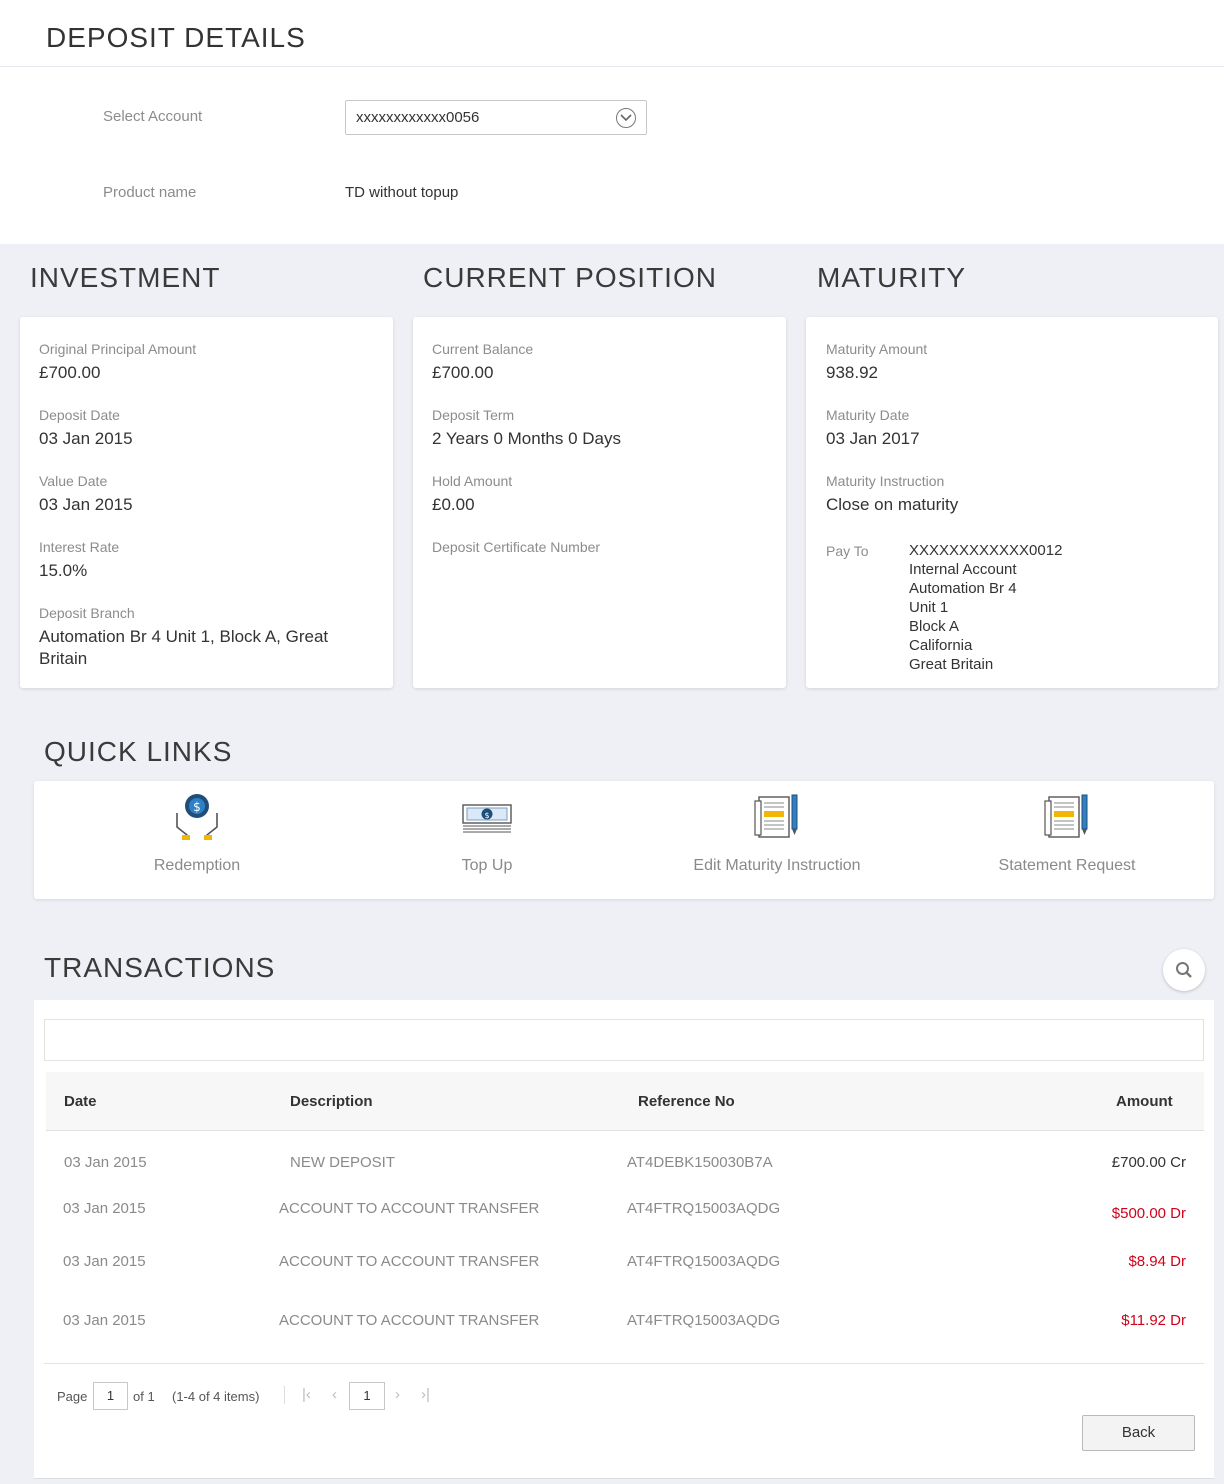 Image resolution: width=1224 pixels, height=1484 pixels. Describe the element at coordinates (1153, 1320) in the screenshot. I see `row-amount: $11.92 Dr` at that location.